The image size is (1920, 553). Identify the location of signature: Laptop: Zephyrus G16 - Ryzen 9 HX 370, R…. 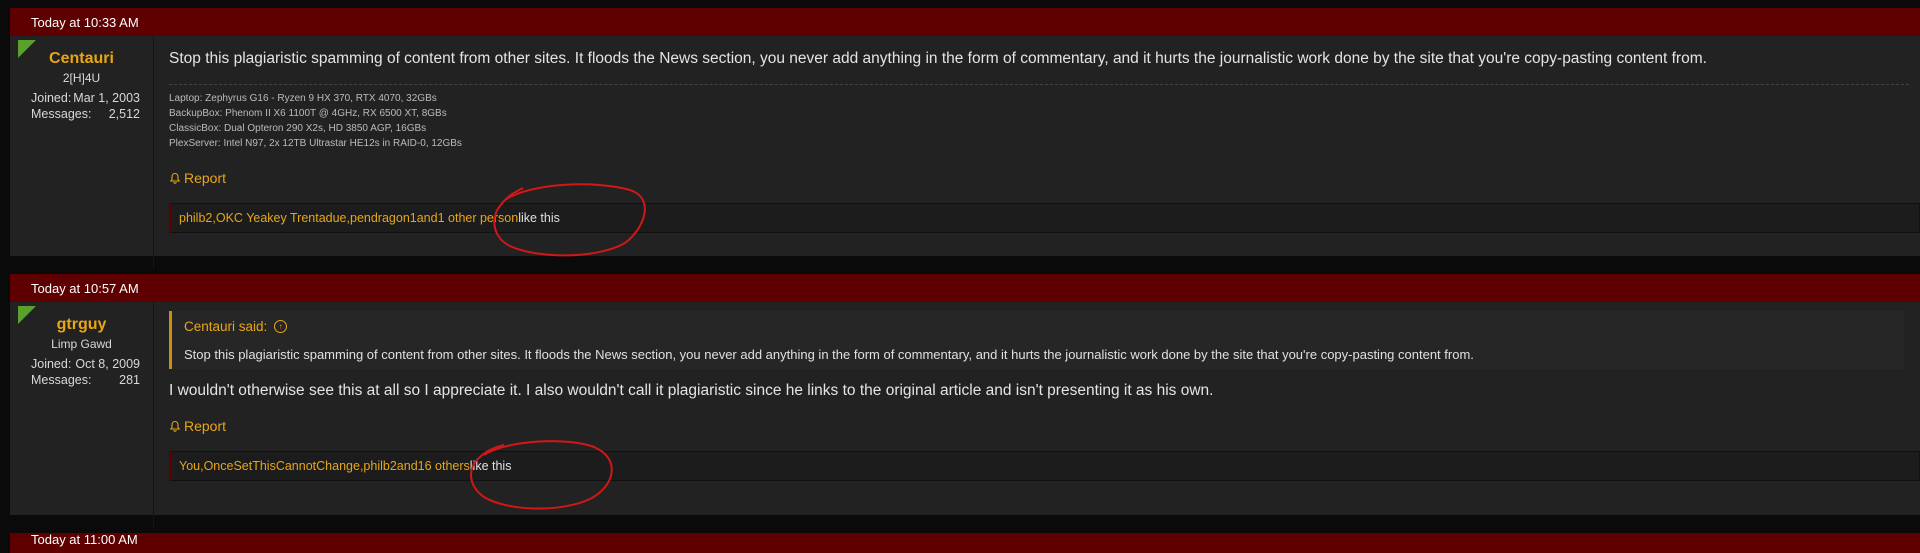
(1039, 117).